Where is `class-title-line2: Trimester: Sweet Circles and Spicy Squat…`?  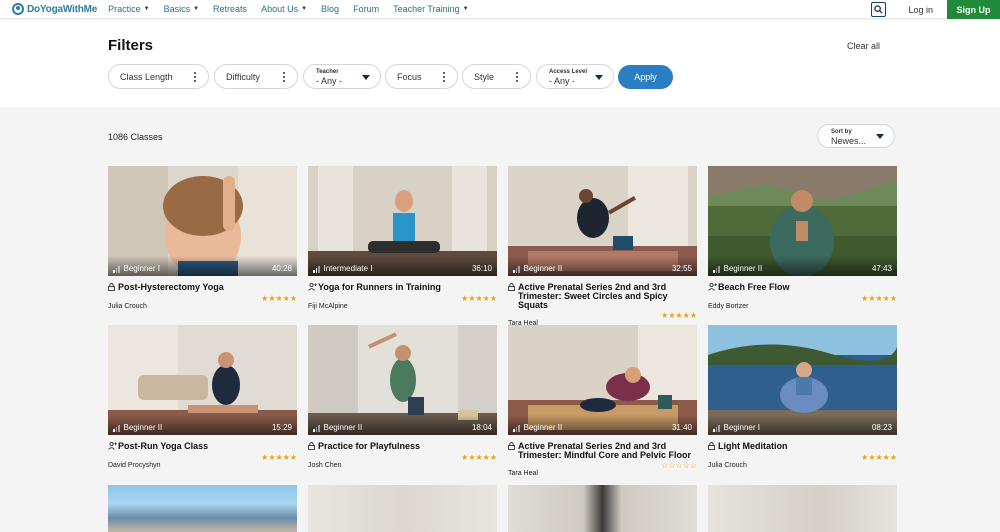
class-title-line2: Trimester: Sweet Circles and Spicy Squat… is located at coordinates (593, 300).